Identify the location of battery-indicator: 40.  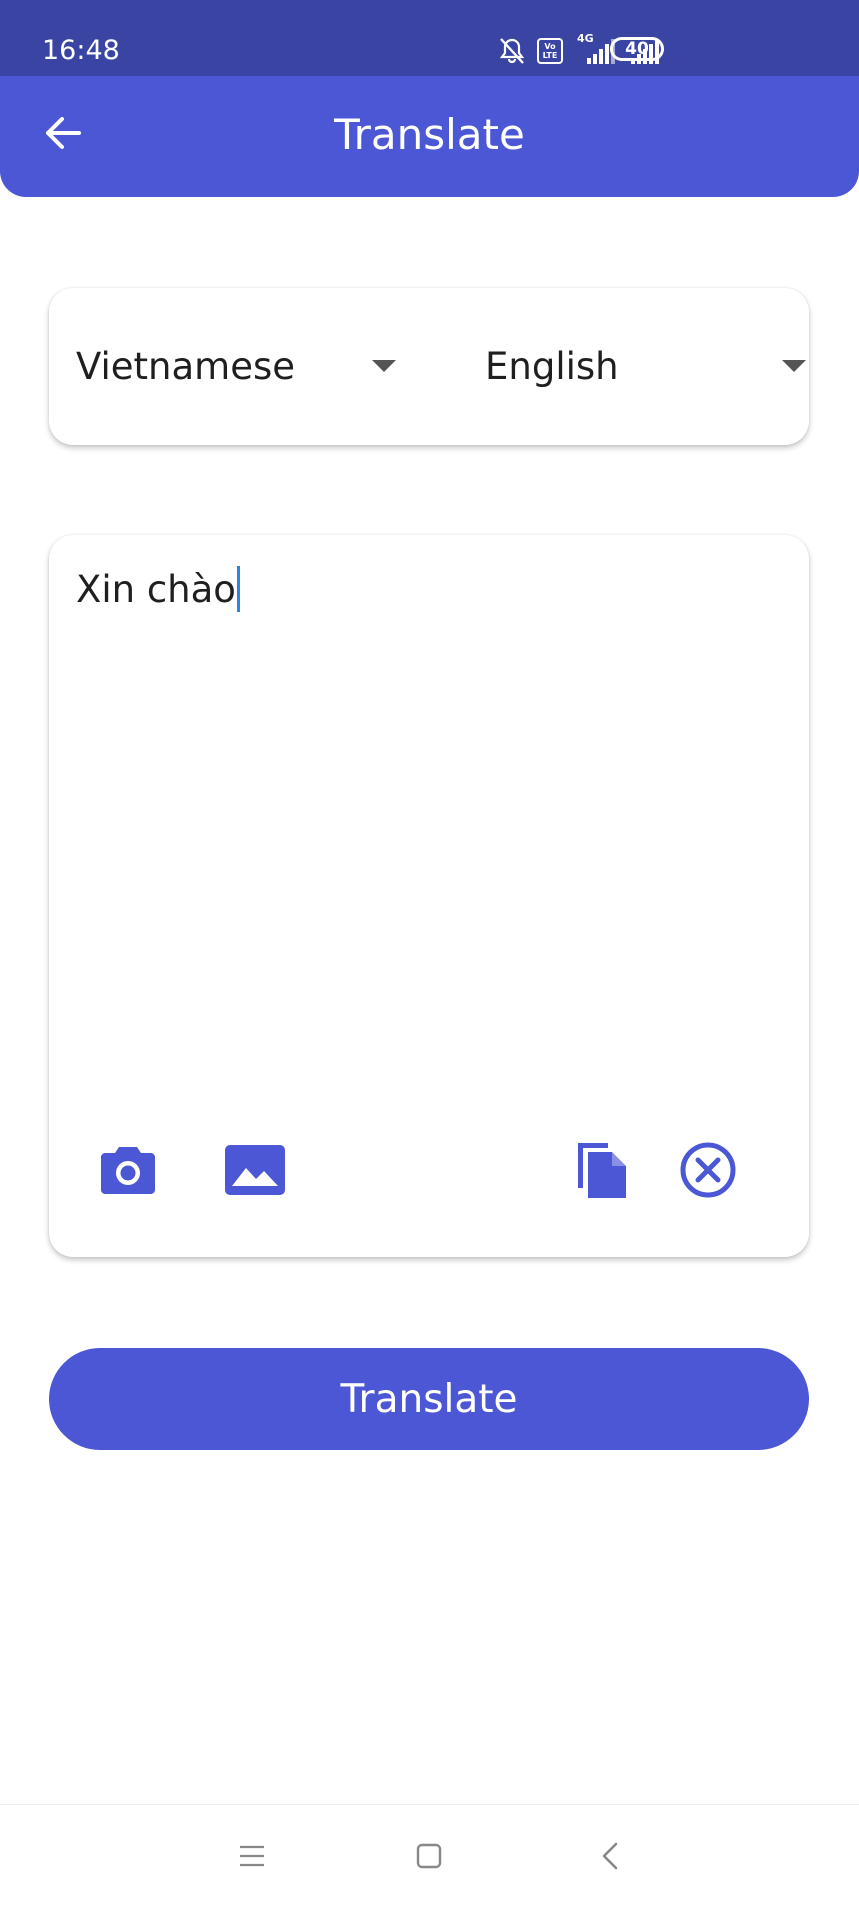
(637, 49).